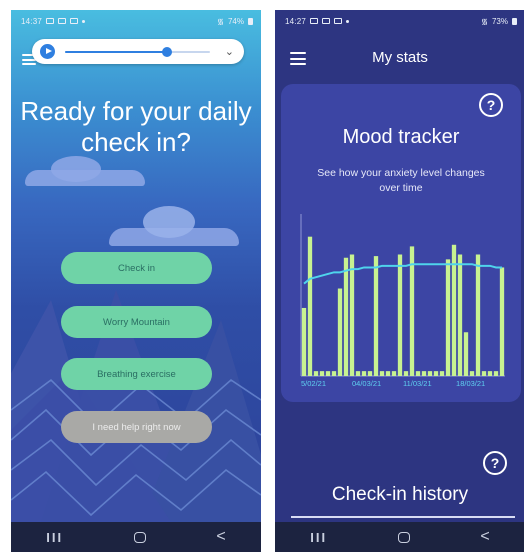 This screenshot has width=524, height=552. Describe the element at coordinates (136, 268) in the screenshot. I see `check-in-button: Check in` at that location.